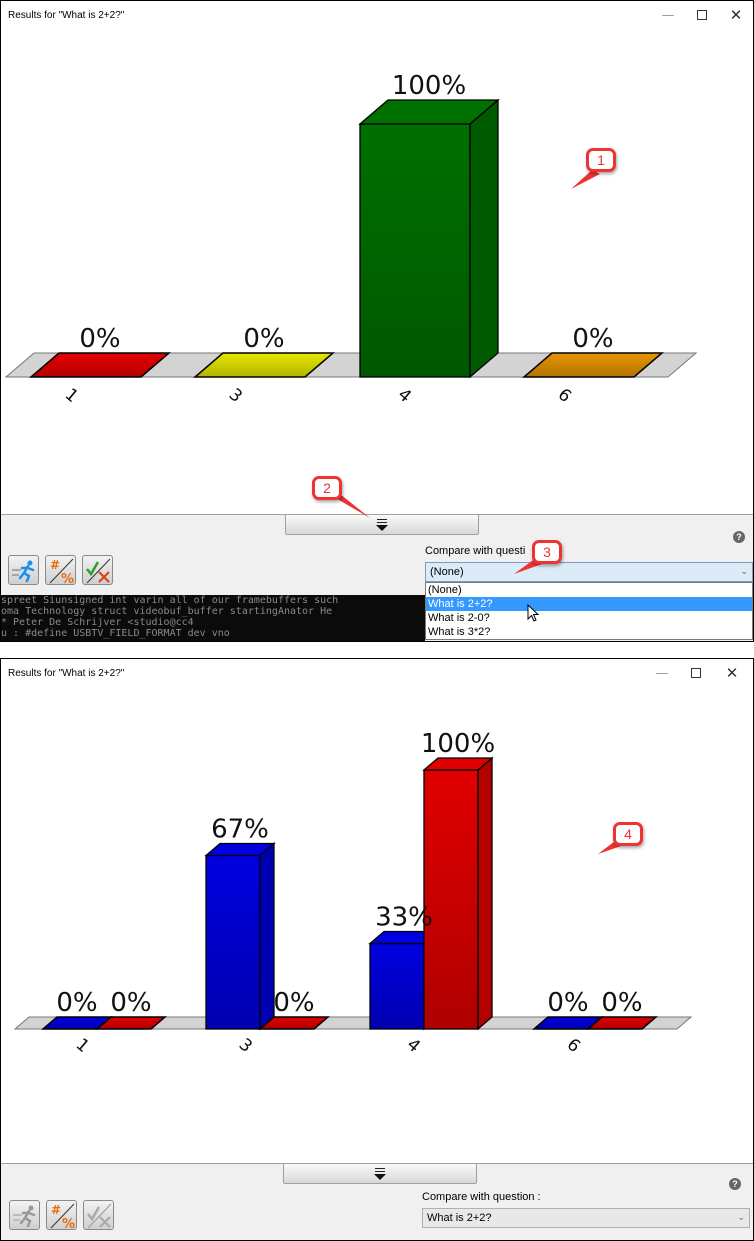 The image size is (754, 1241). I want to click on select-value: (None), so click(447, 572).